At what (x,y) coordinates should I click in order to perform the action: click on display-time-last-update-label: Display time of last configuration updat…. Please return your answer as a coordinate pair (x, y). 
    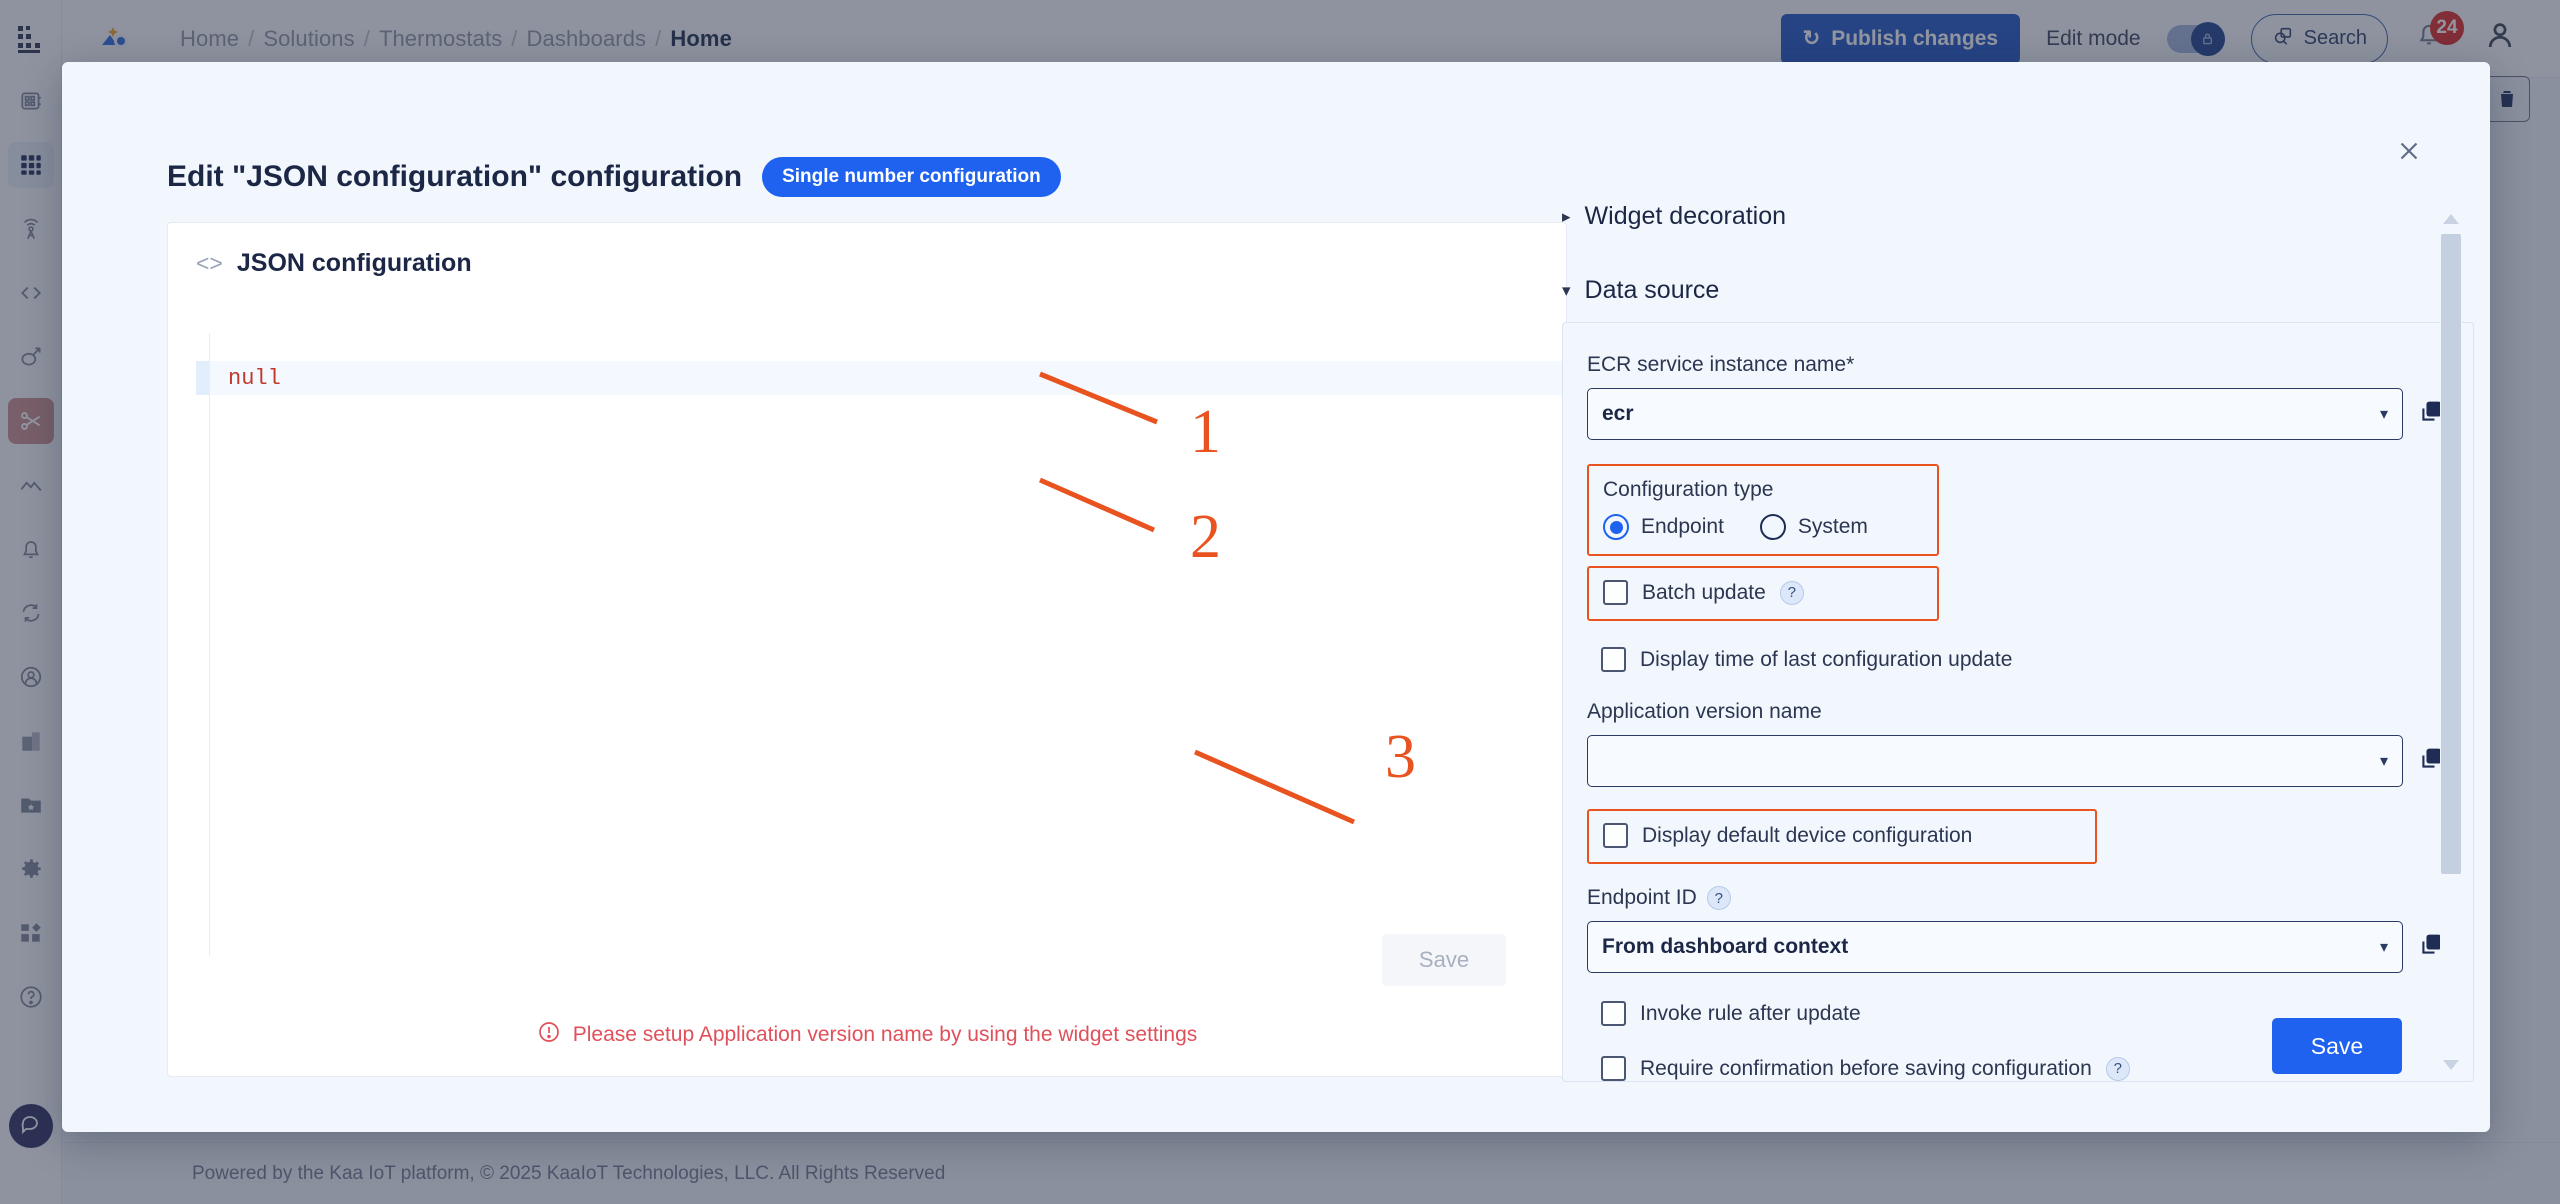
    Looking at the image, I should click on (1826, 659).